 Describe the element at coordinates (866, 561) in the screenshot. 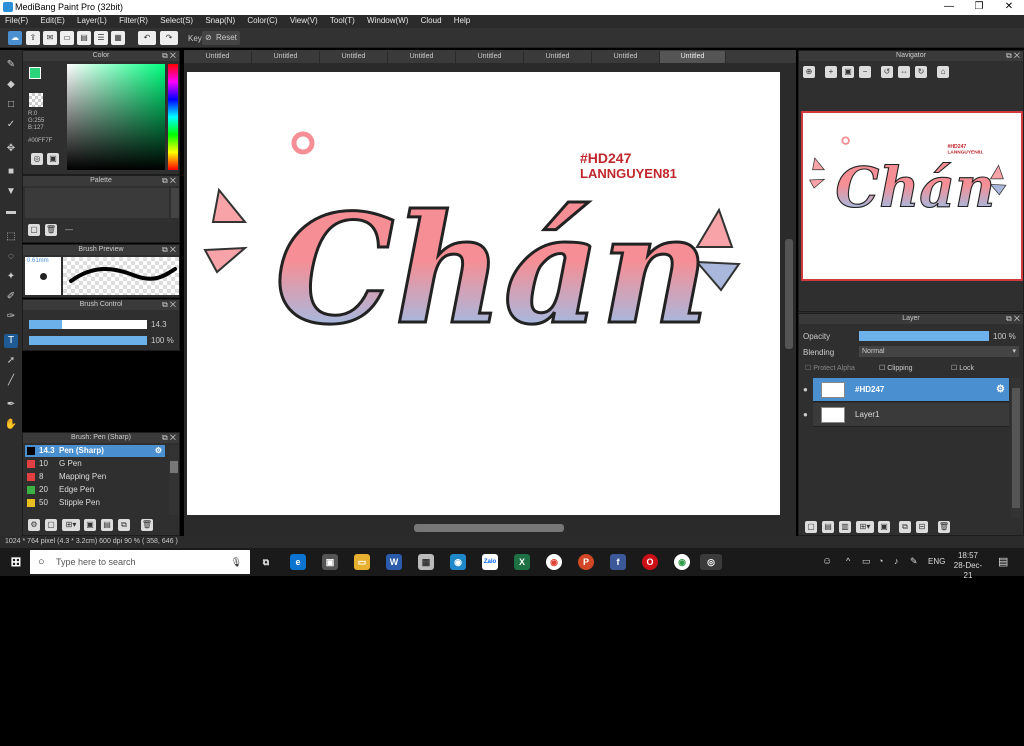

I see `battery-icon: ▭` at that location.